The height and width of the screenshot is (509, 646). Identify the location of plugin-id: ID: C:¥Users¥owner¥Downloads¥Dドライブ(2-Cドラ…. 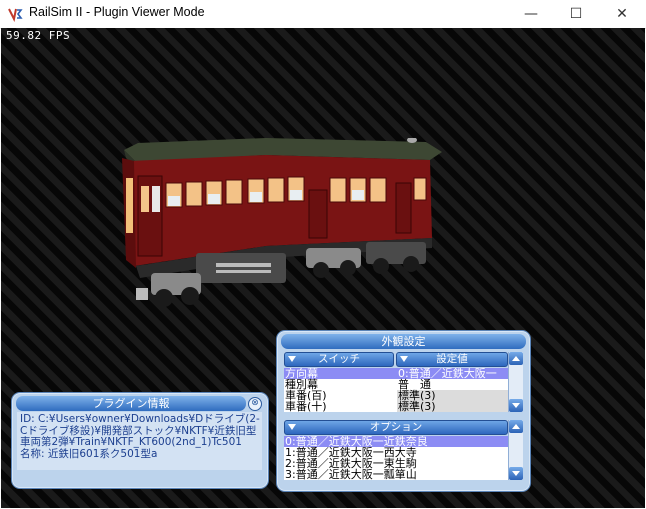
(140, 430).